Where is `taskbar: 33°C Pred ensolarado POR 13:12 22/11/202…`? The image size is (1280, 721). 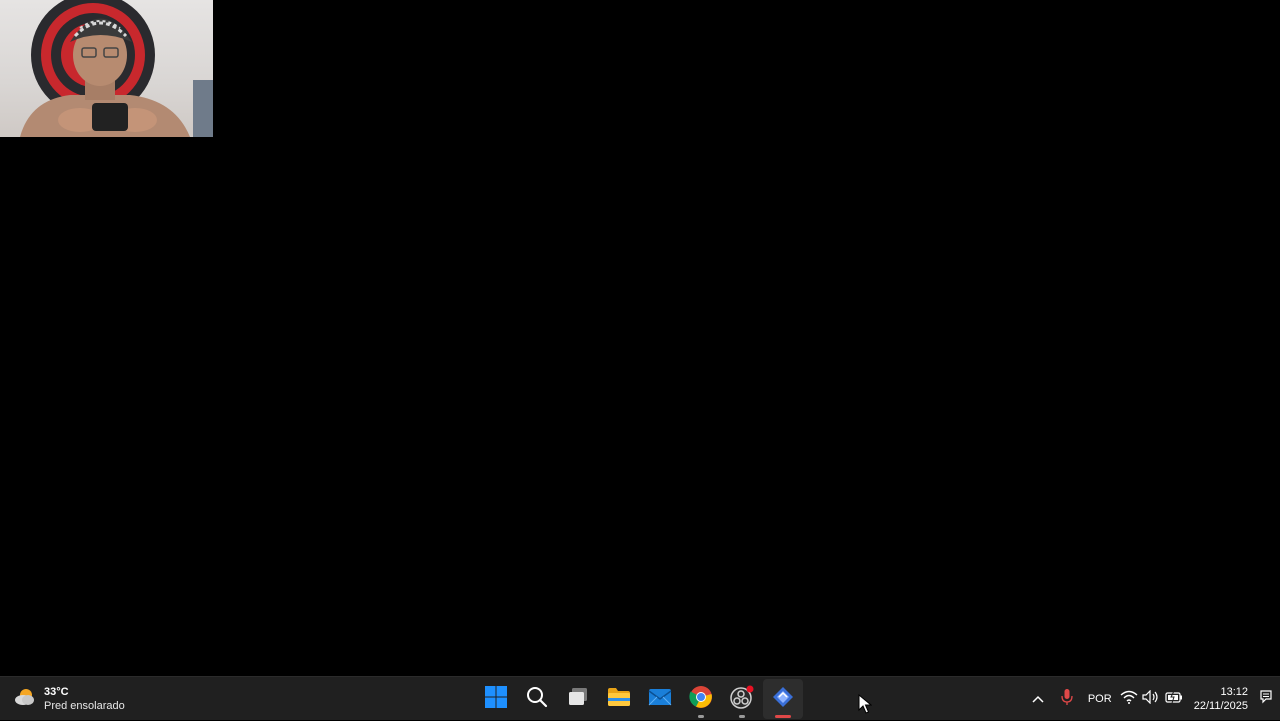
taskbar: 33°C Pred ensolarado POR 13:12 22/11/202… is located at coordinates (640, 698).